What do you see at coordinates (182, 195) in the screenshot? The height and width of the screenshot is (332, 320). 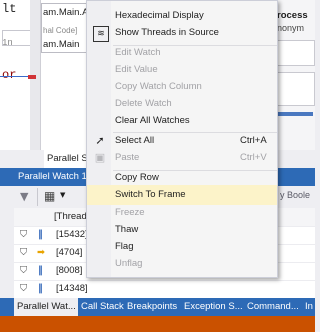 I see `menu-item-switch-to-frame: Switch To Frame` at bounding box center [182, 195].